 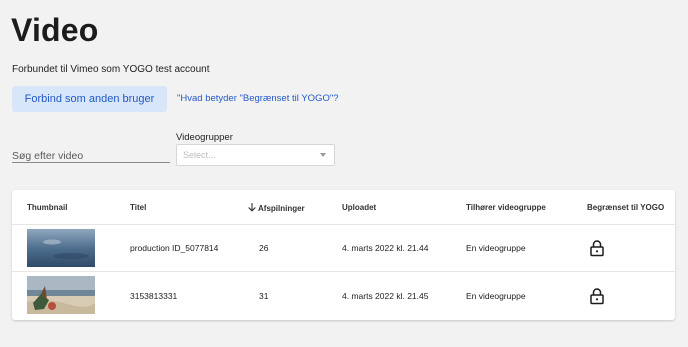 I want to click on connect-other-user-button: Forbind som anden bruger, so click(x=89, y=99).